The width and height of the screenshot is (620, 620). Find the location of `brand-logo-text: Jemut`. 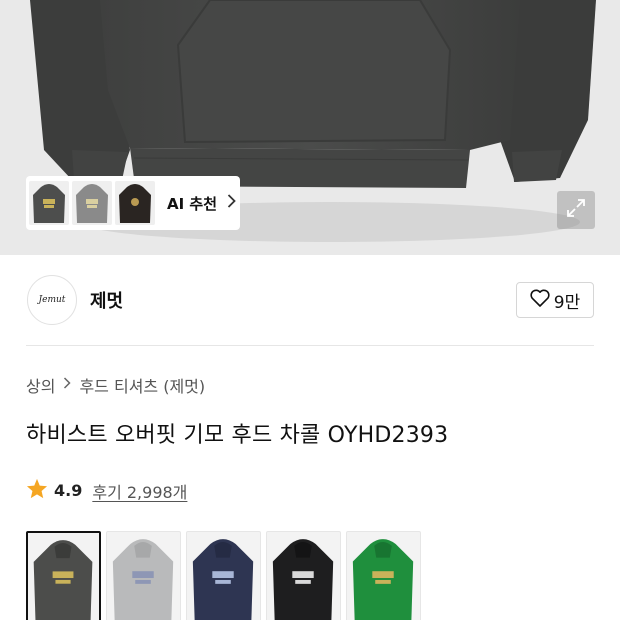

brand-logo-text: Jemut is located at coordinates (52, 300).